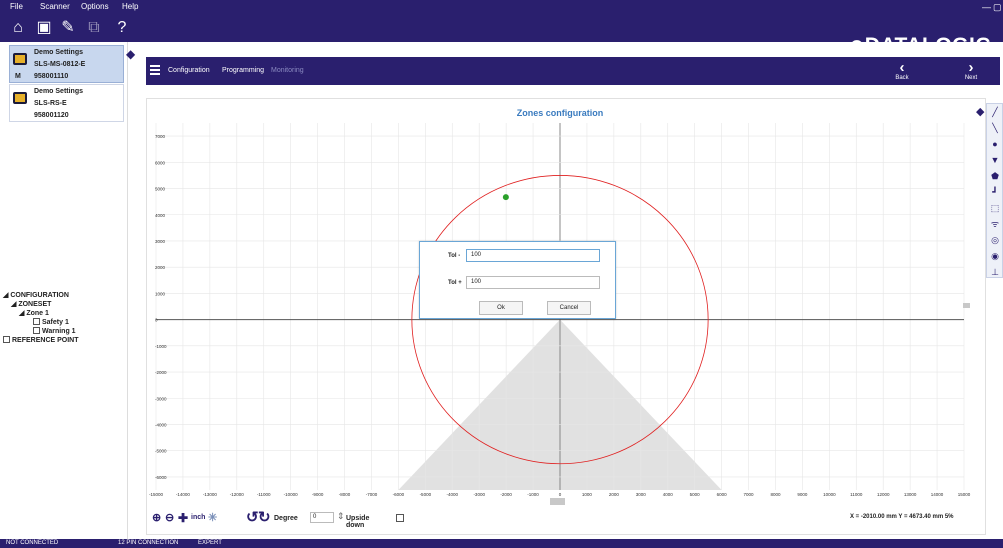 The width and height of the screenshot is (1003, 548). I want to click on device-serial: 958001120, so click(51, 115).